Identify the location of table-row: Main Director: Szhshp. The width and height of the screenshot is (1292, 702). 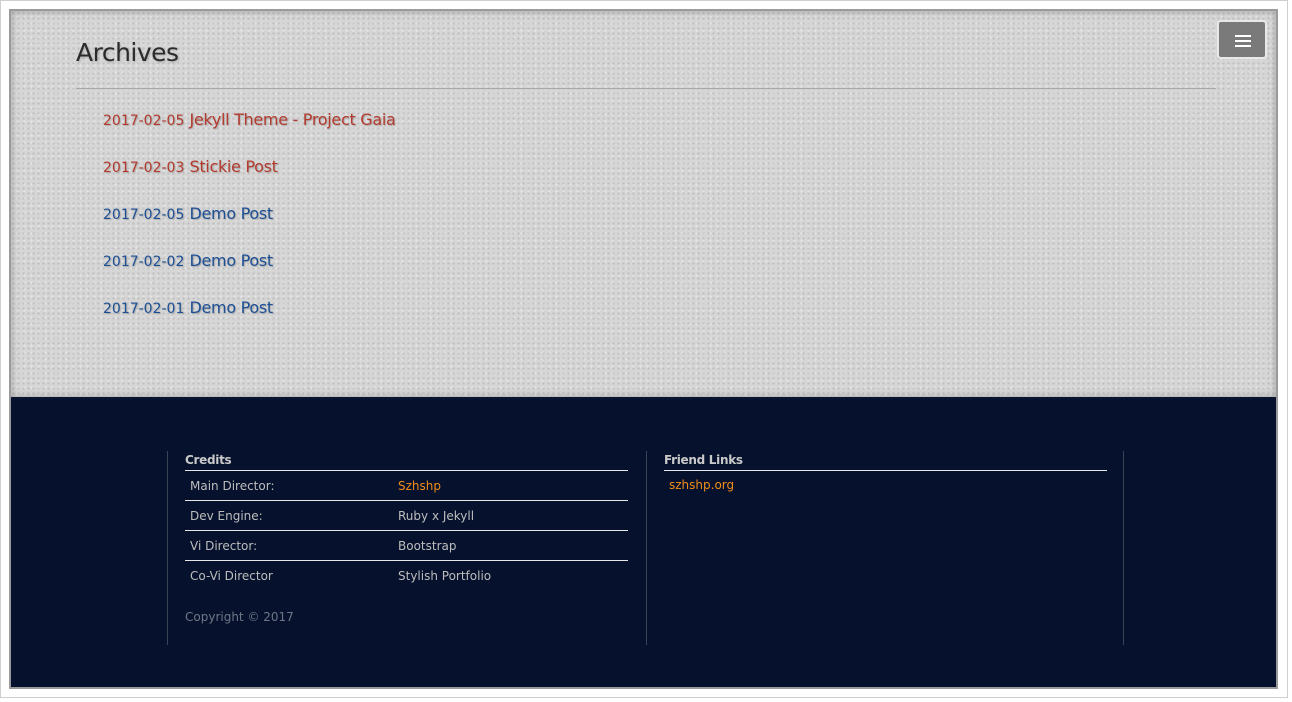
(406, 486).